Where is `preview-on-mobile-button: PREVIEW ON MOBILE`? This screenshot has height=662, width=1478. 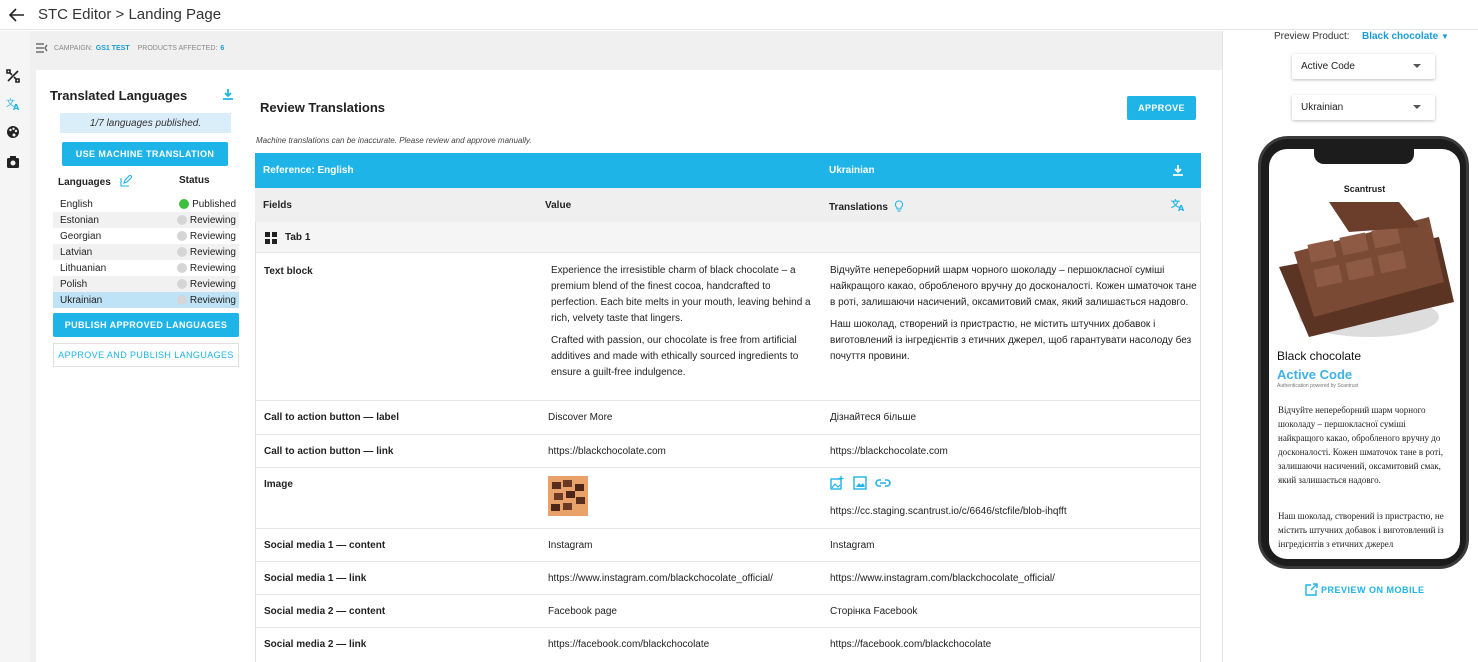
preview-on-mobile-button: PREVIEW ON MOBILE is located at coordinates (1365, 589).